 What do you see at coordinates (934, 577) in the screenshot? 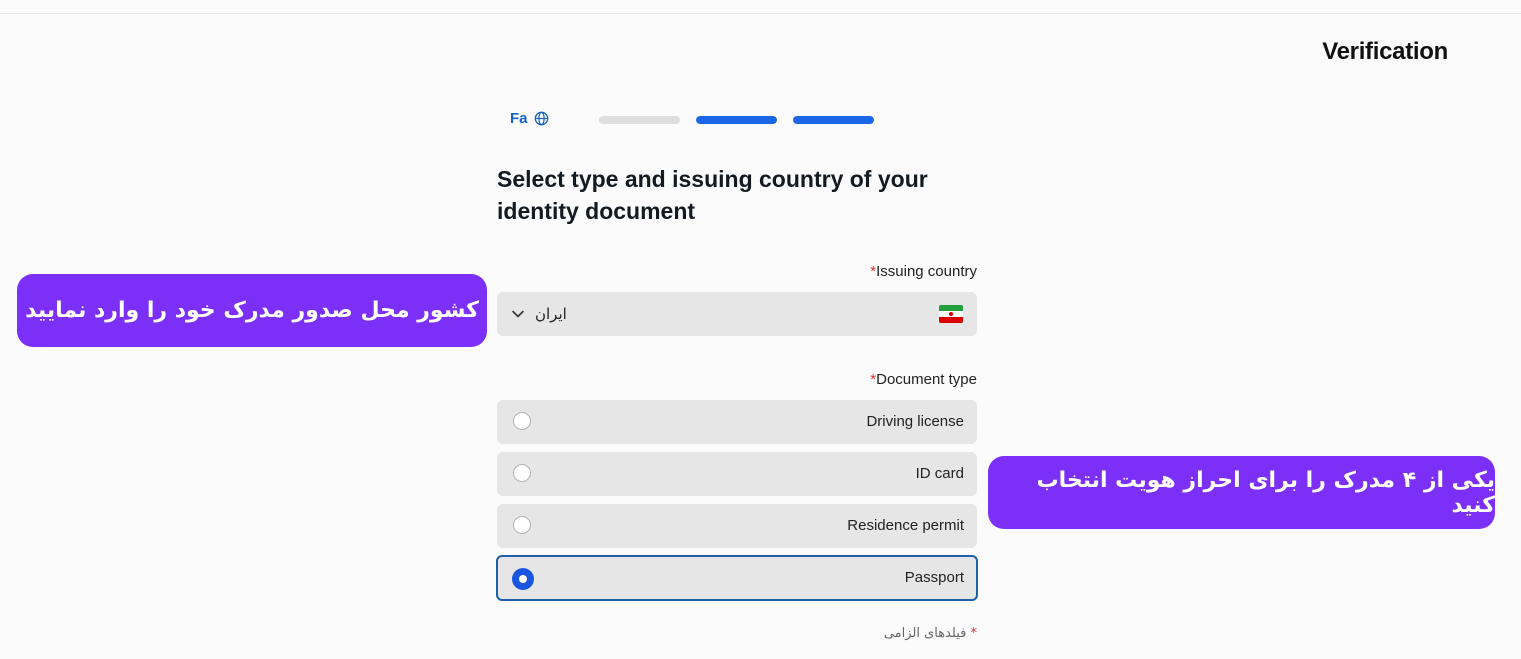
I see `option-label: Passport` at bounding box center [934, 577].